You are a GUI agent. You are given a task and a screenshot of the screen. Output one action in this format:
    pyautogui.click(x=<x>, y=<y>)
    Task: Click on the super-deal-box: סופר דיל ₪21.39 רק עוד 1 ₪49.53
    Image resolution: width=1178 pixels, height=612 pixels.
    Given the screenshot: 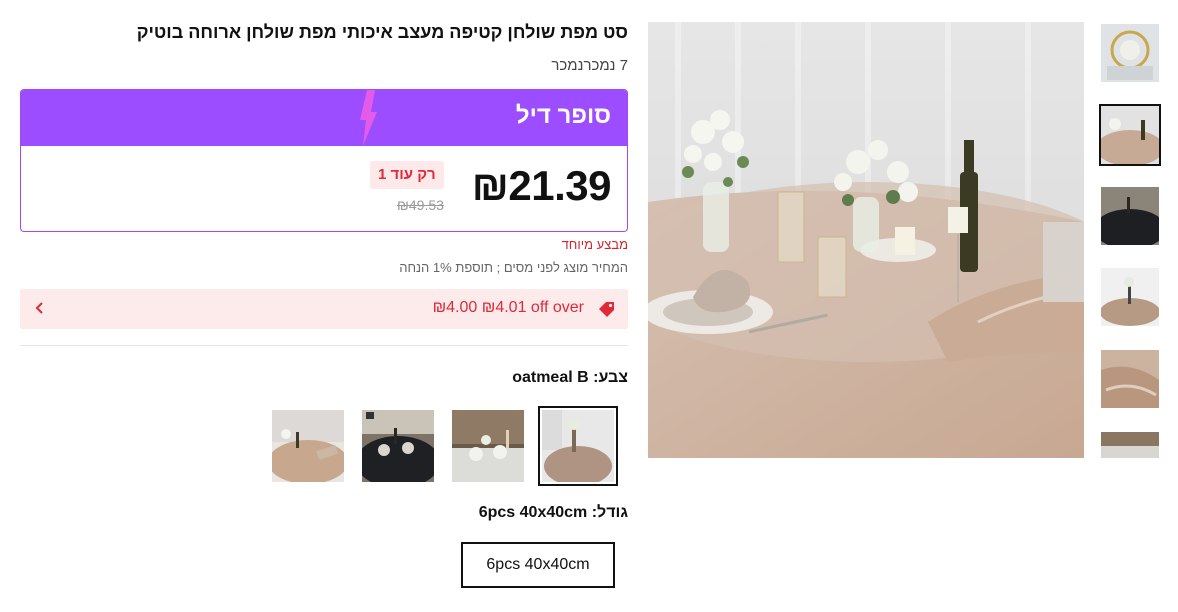 What is the action you would take?
    pyautogui.click(x=324, y=160)
    